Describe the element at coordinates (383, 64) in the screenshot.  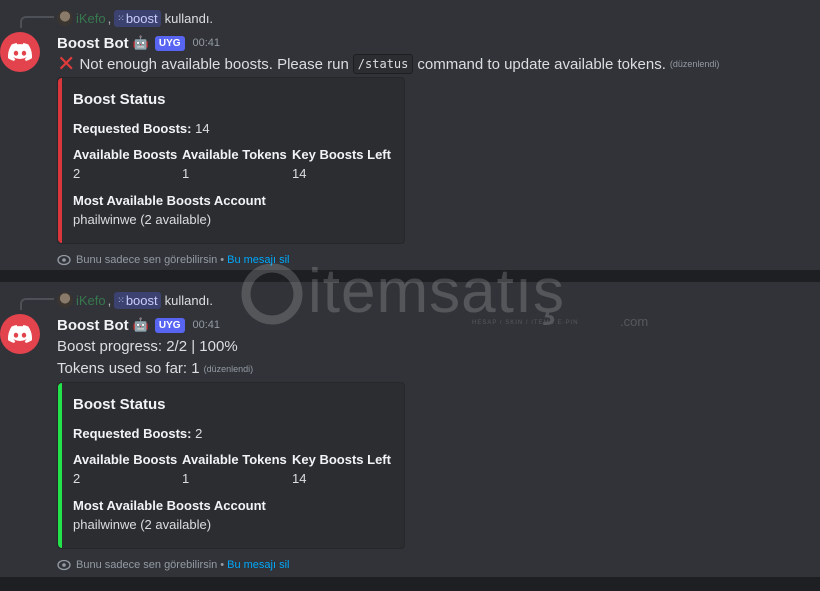
I see `inline-code: /status` at that location.